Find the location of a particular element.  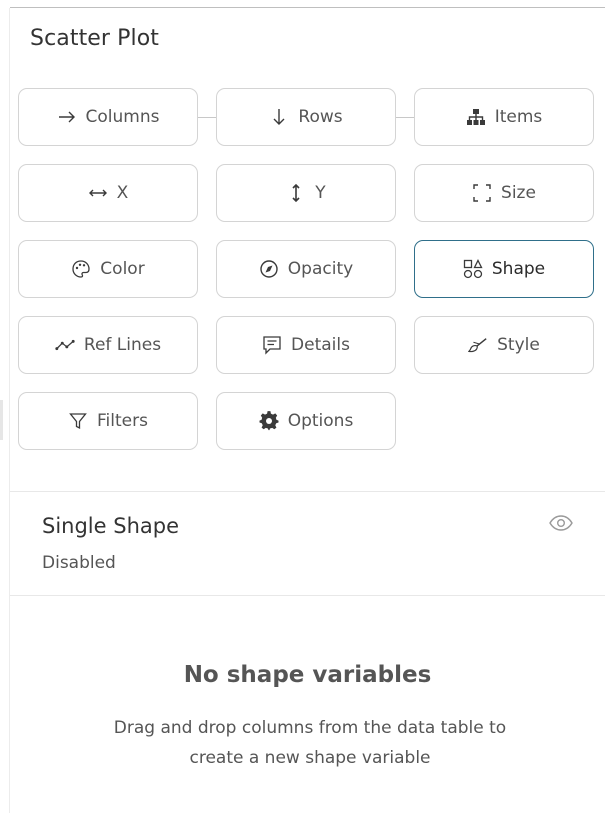

button-label: Items is located at coordinates (518, 117).